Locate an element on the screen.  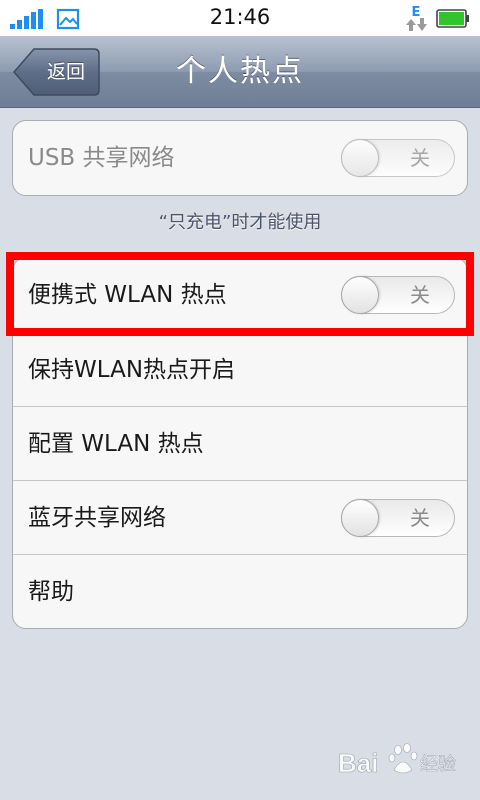
bluetooth-tethering-toggle: 关 is located at coordinates (398, 518).